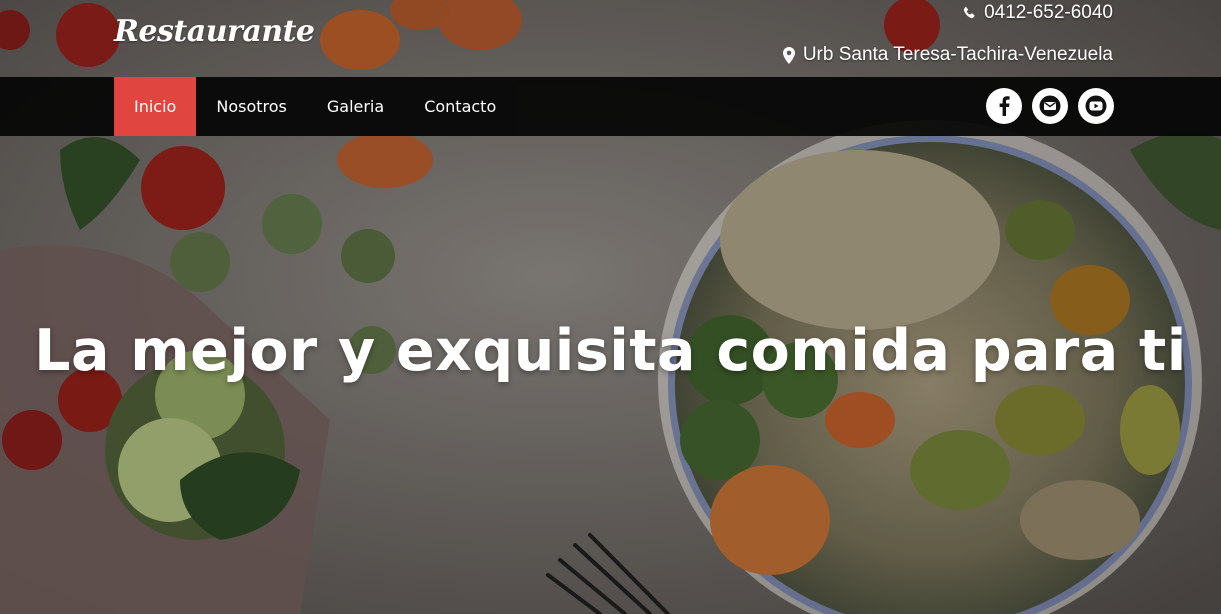 Image resolution: width=1221 pixels, height=614 pixels. I want to click on nav-item-contacto: Contacto, so click(460, 106).